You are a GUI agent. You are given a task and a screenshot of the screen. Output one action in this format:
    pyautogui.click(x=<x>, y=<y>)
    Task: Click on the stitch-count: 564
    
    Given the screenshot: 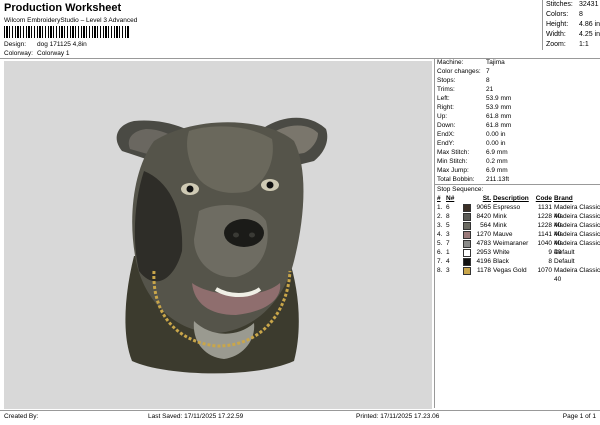 What is the action you would take?
    pyautogui.click(x=485, y=225)
    